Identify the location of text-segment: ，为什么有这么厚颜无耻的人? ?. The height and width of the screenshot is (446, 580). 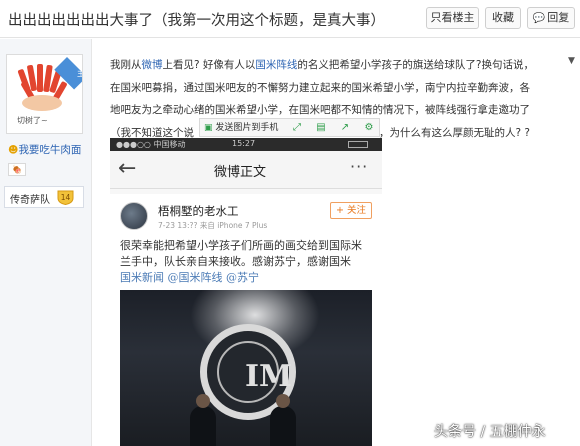
(454, 132).